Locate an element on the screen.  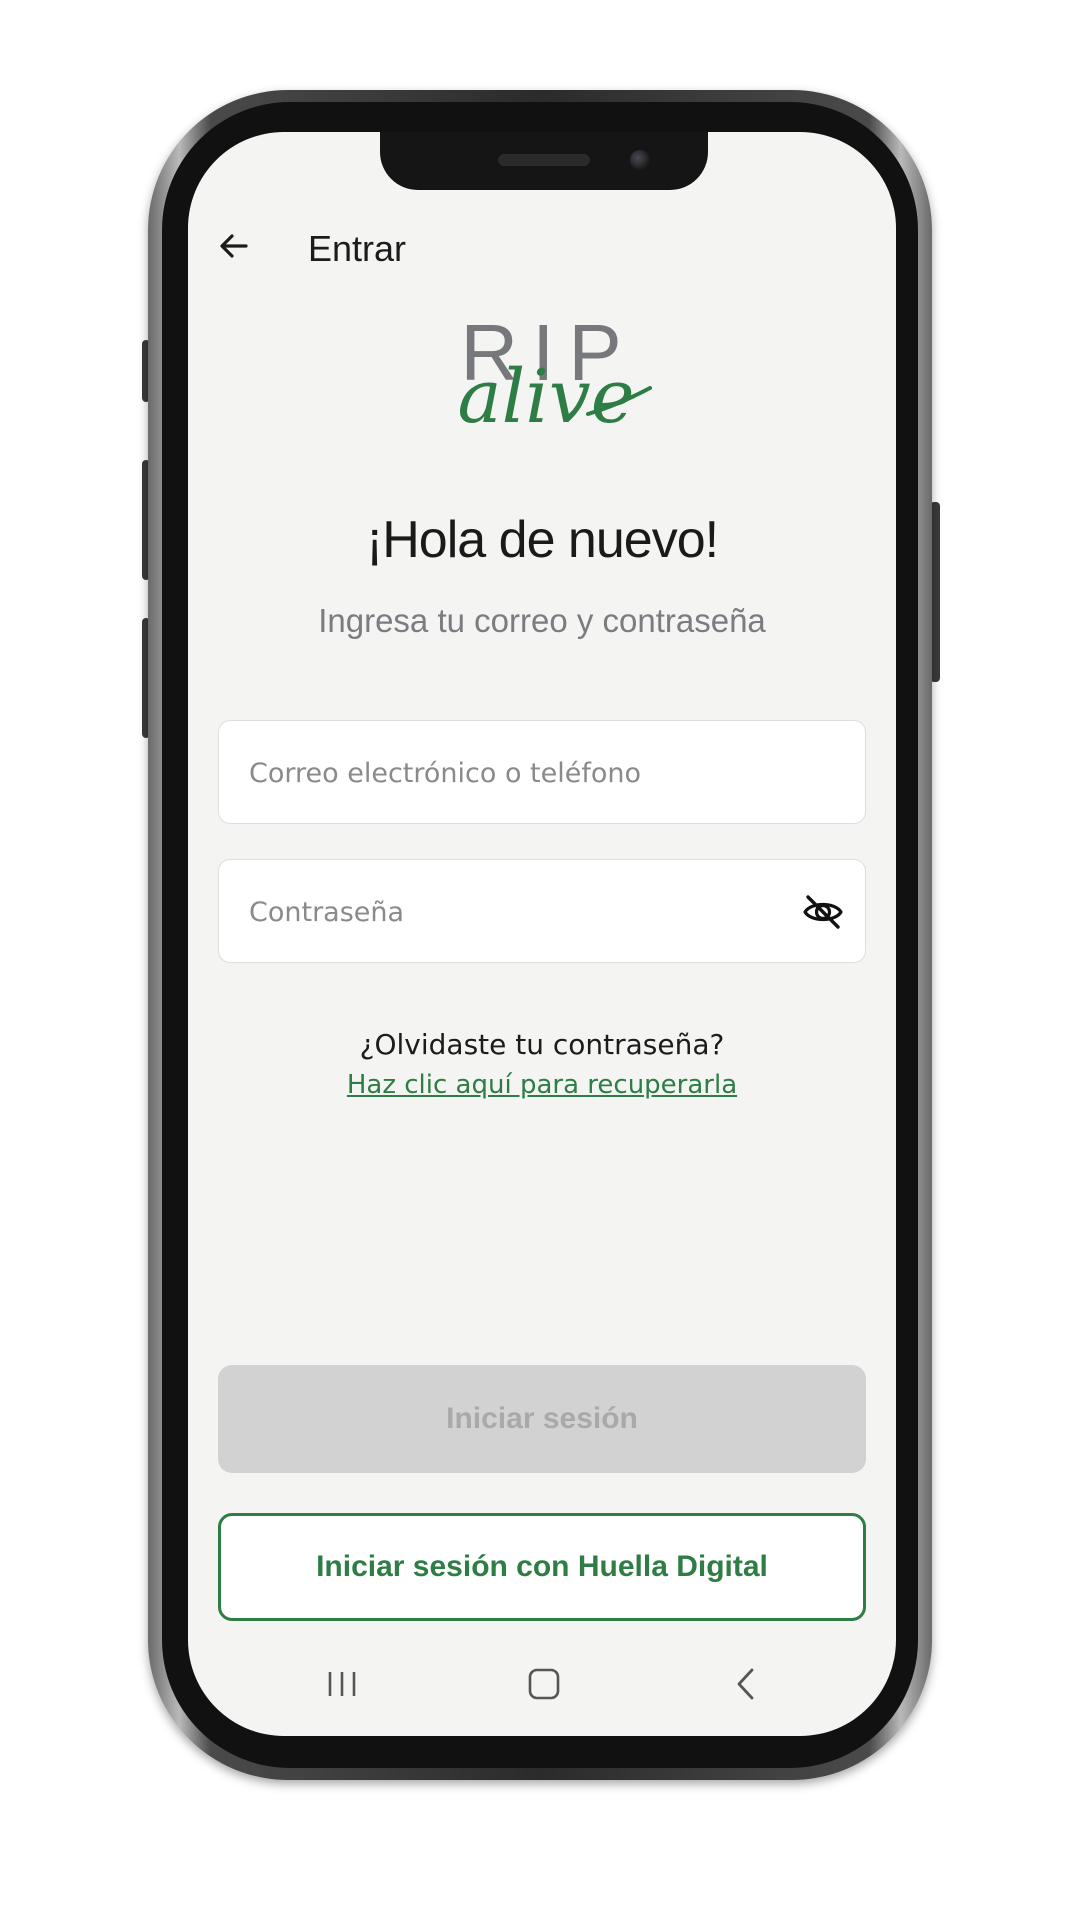
recent-apps-button is located at coordinates (342, 1684).